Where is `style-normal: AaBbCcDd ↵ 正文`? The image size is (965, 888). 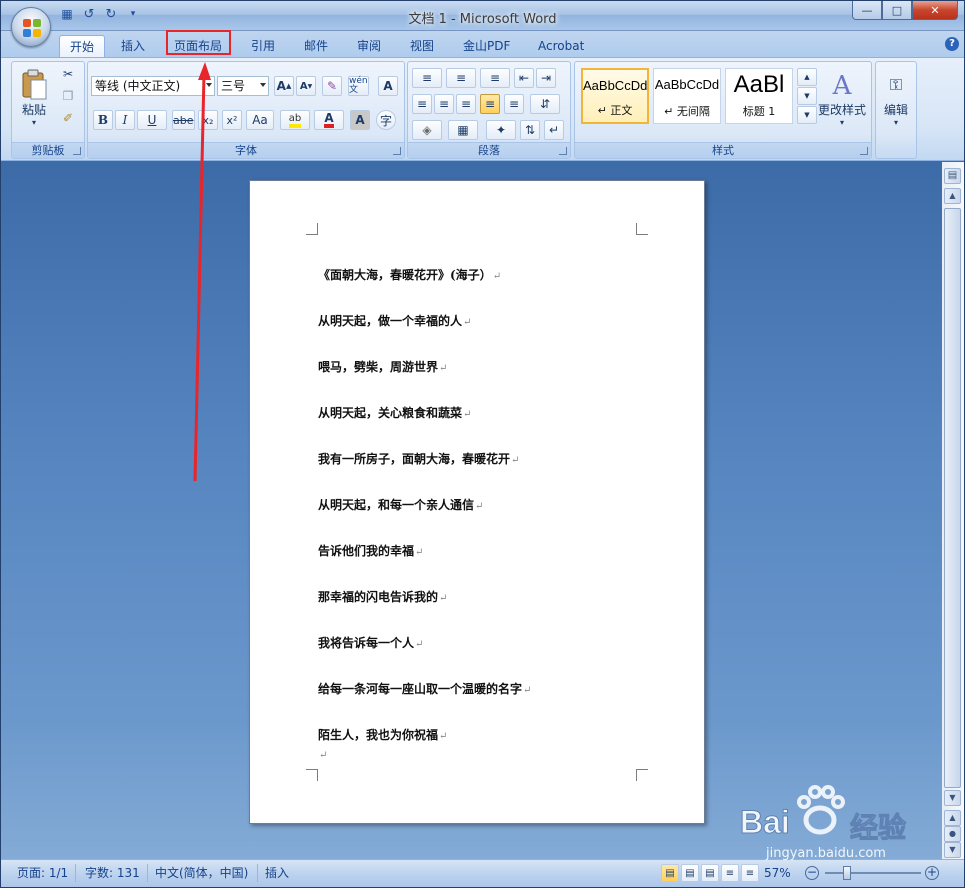 style-normal: AaBbCcDd ↵ 正文 is located at coordinates (615, 96).